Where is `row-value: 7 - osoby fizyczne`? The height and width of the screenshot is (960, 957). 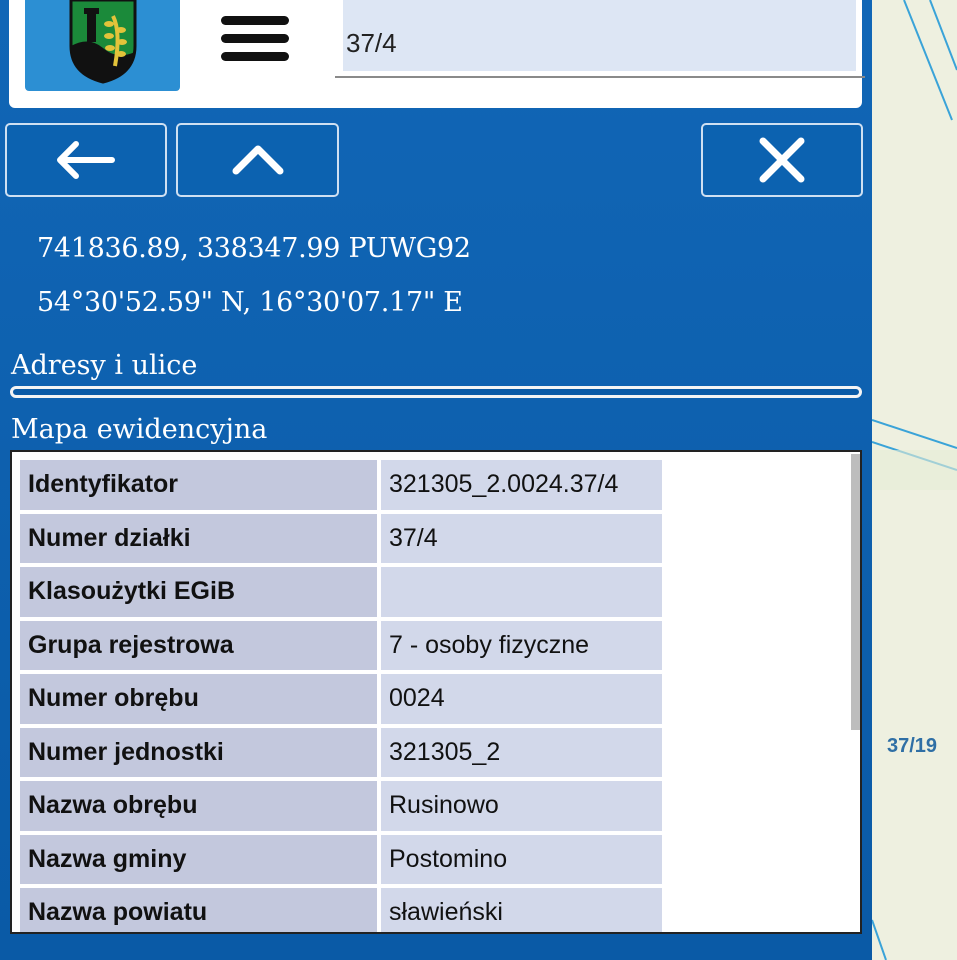 row-value: 7 - osoby fizyczne is located at coordinates (521, 645).